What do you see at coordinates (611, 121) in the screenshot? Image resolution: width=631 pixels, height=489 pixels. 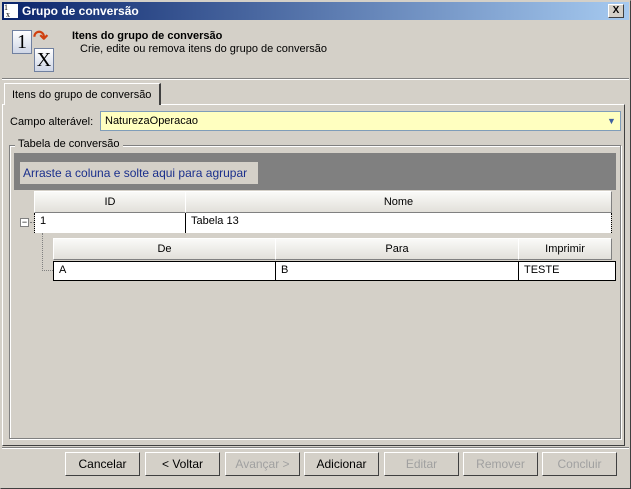 I see `chevron-down-icon: ▼` at bounding box center [611, 121].